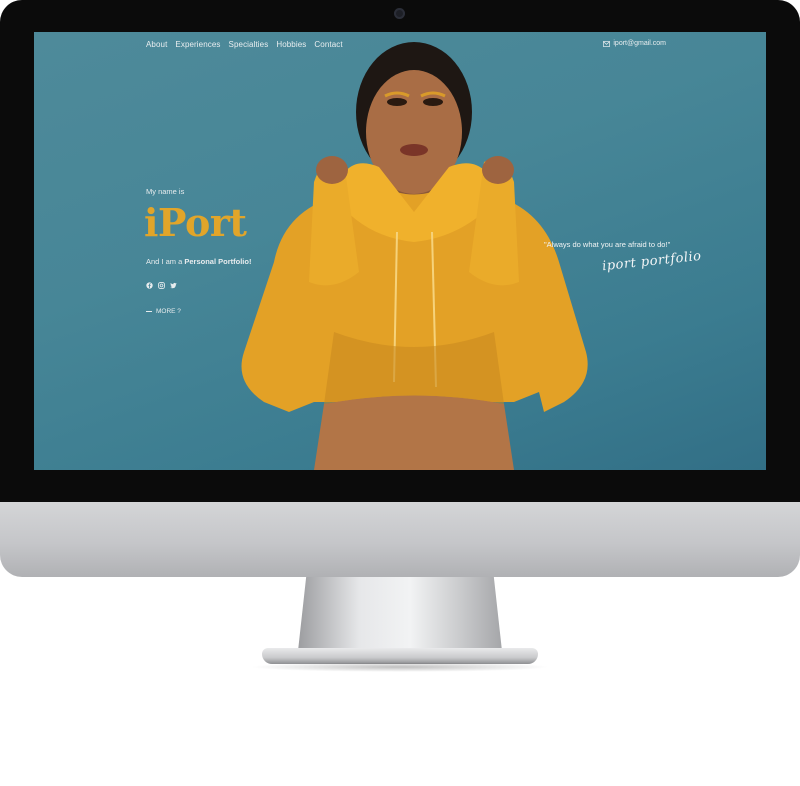  I want to click on quote-text: "Always do what you are afraid to do!", so click(607, 244).